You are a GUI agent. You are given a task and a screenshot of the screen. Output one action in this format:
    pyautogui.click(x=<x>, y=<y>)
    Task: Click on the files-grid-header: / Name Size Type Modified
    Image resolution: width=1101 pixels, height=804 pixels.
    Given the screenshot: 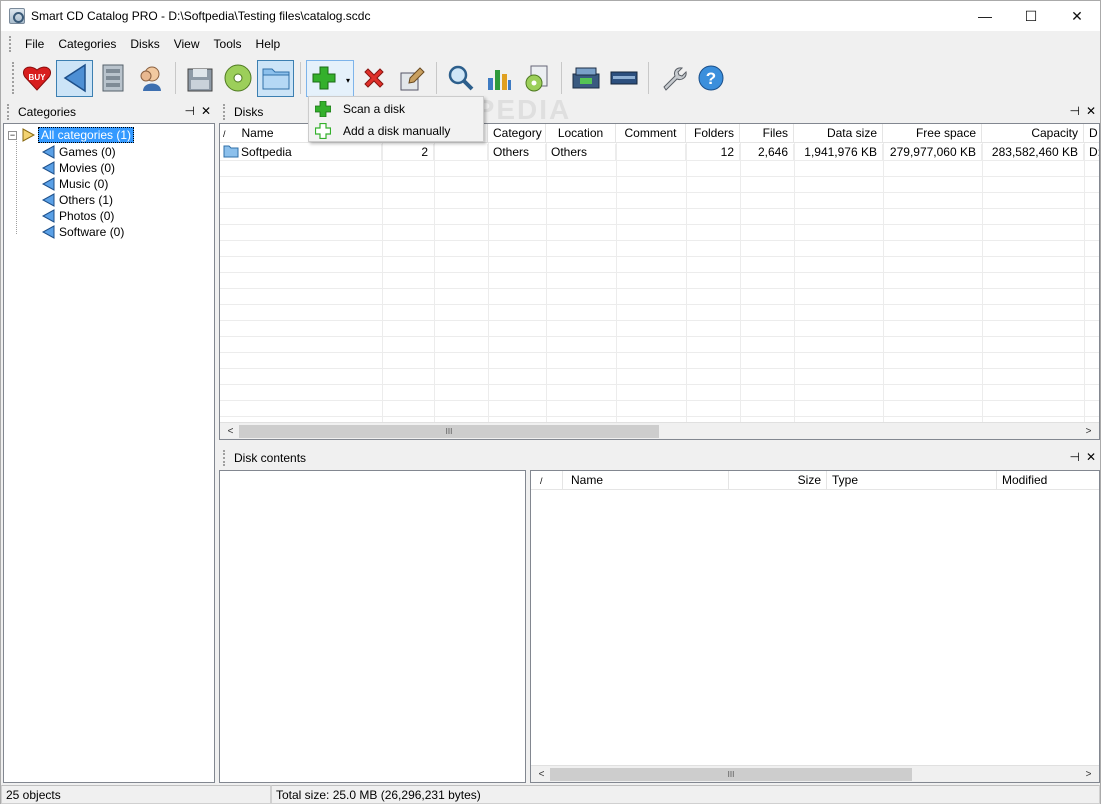 What is the action you would take?
    pyautogui.click(x=815, y=480)
    